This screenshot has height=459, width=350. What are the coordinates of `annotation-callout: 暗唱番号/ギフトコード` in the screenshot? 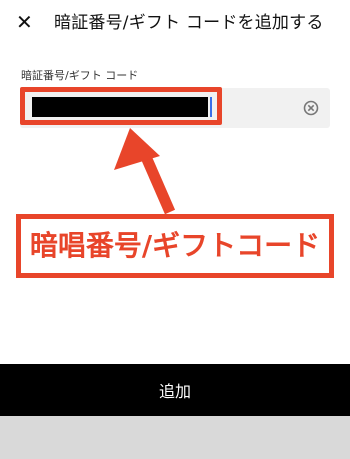 It's located at (175, 246).